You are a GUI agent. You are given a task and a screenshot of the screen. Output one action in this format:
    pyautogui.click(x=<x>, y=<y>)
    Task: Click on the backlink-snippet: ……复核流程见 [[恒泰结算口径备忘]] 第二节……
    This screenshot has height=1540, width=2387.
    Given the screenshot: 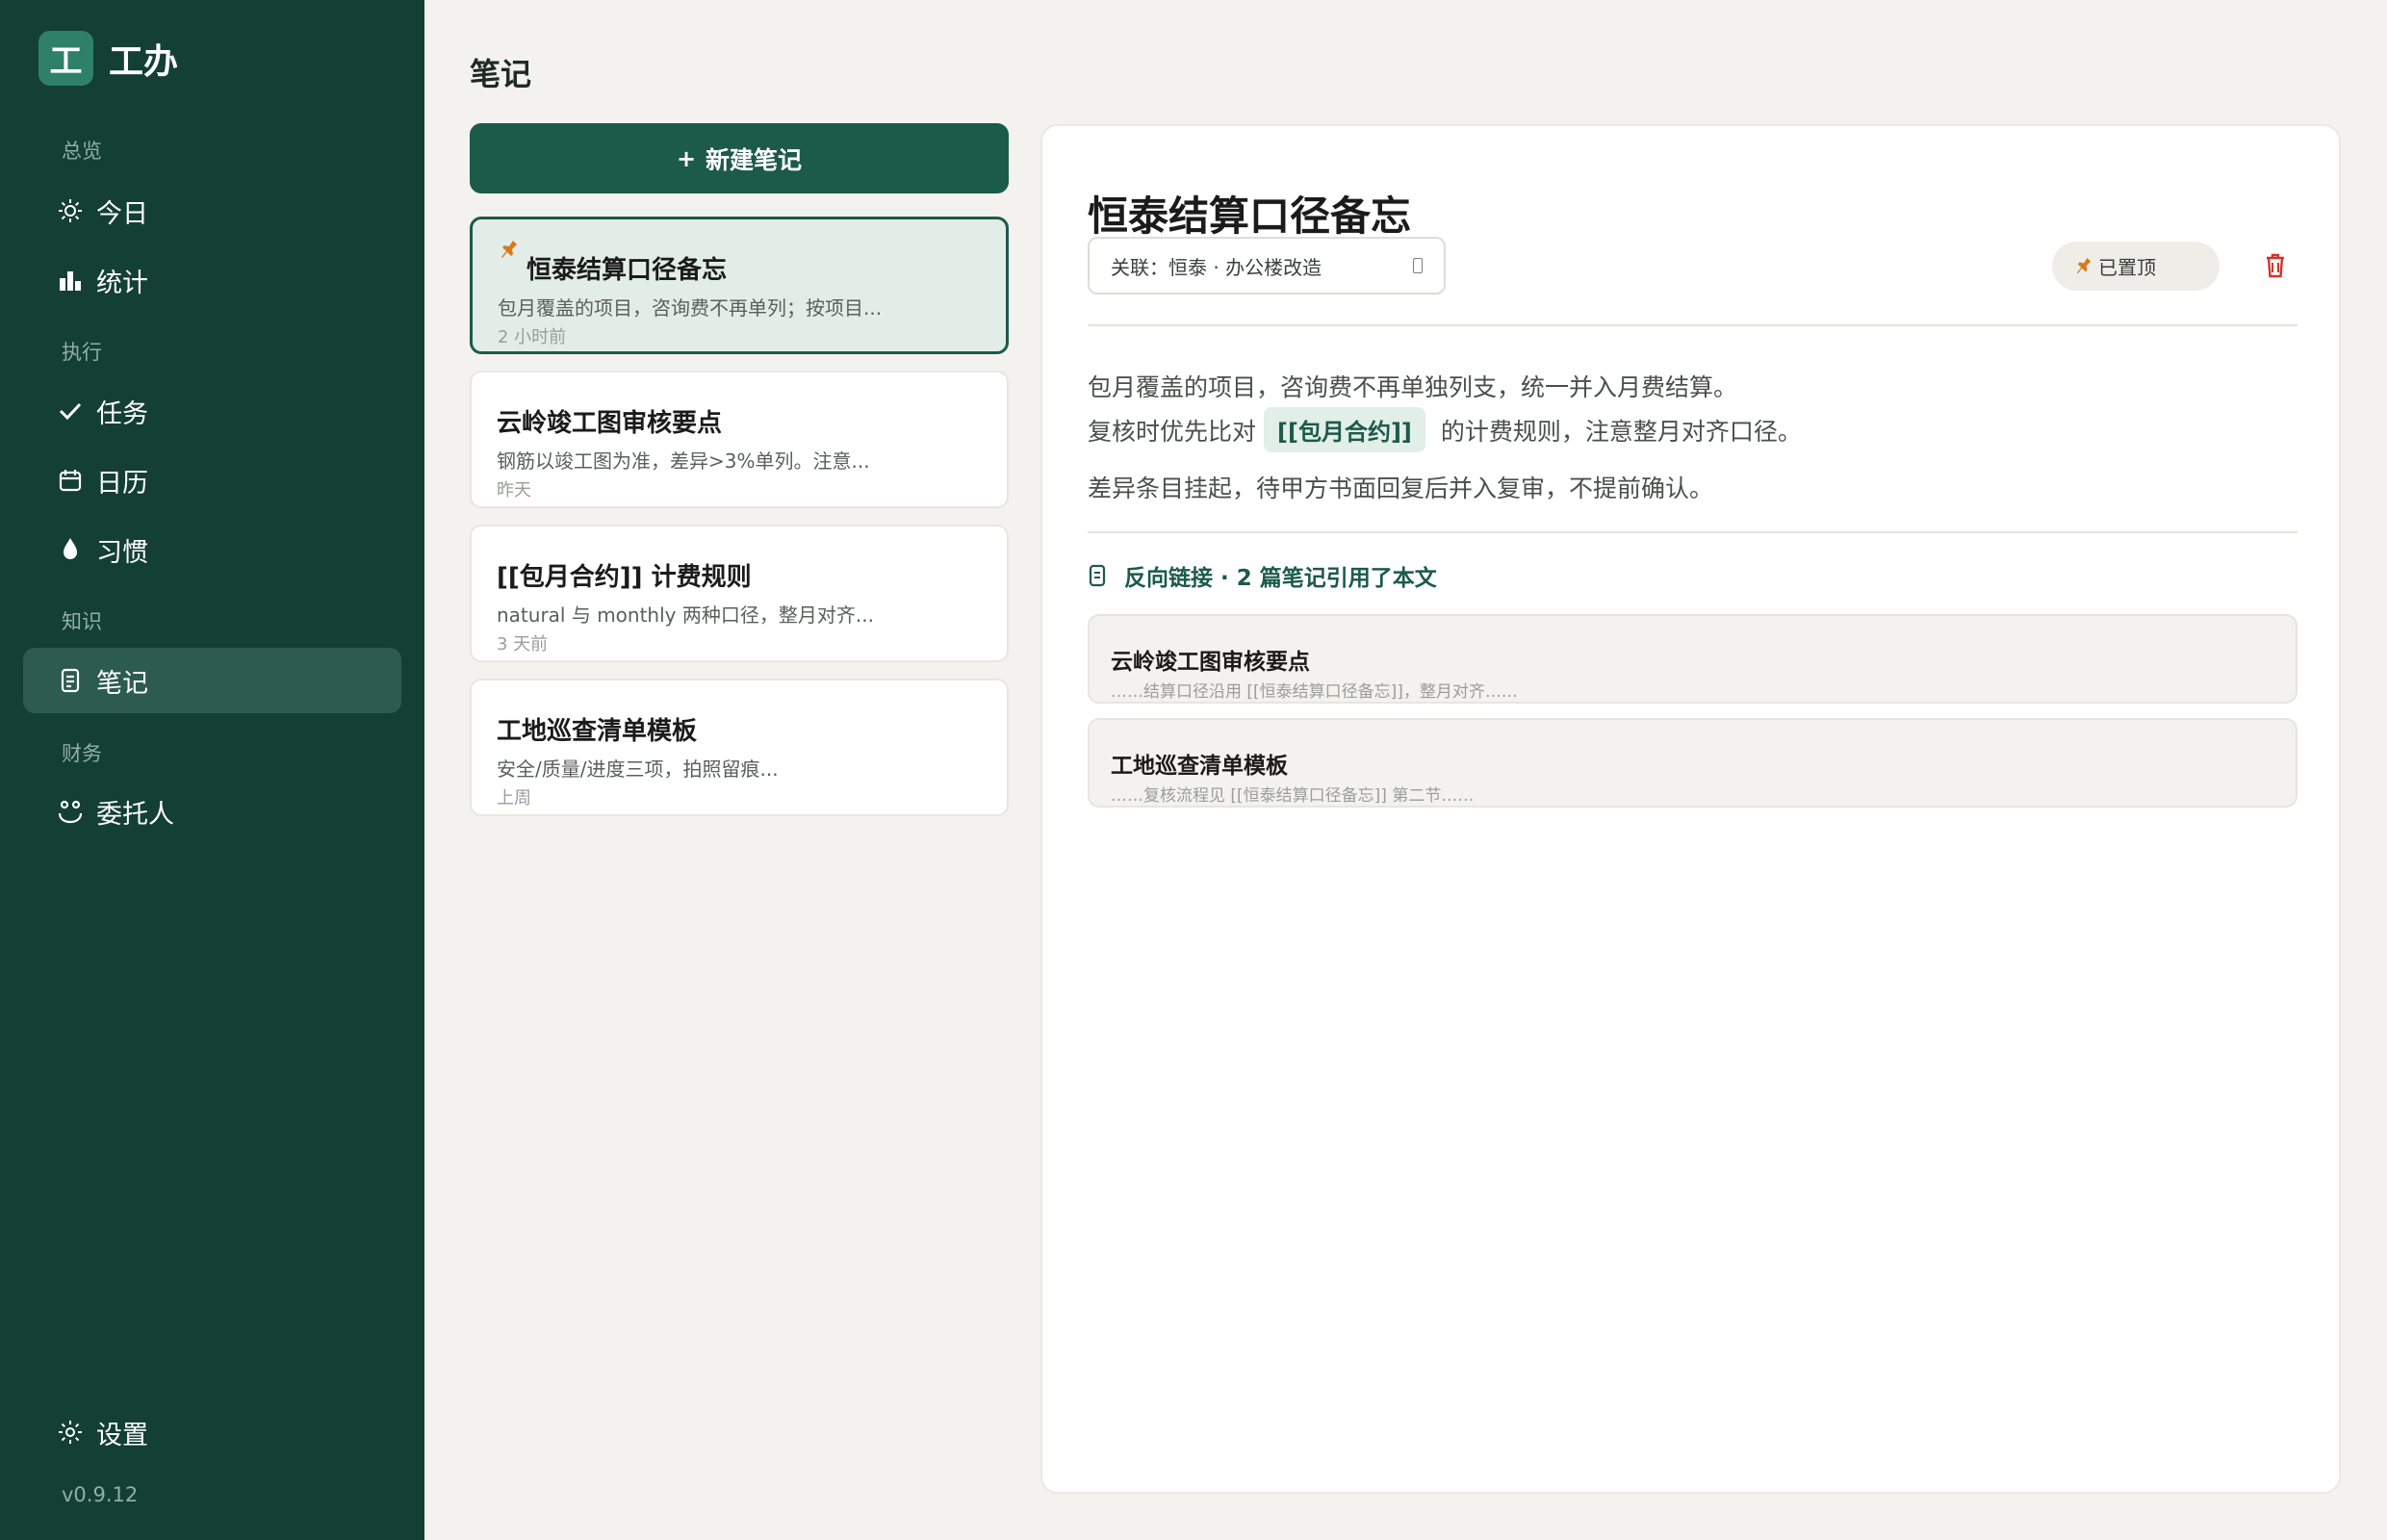 What is the action you would take?
    pyautogui.click(x=1293, y=796)
    